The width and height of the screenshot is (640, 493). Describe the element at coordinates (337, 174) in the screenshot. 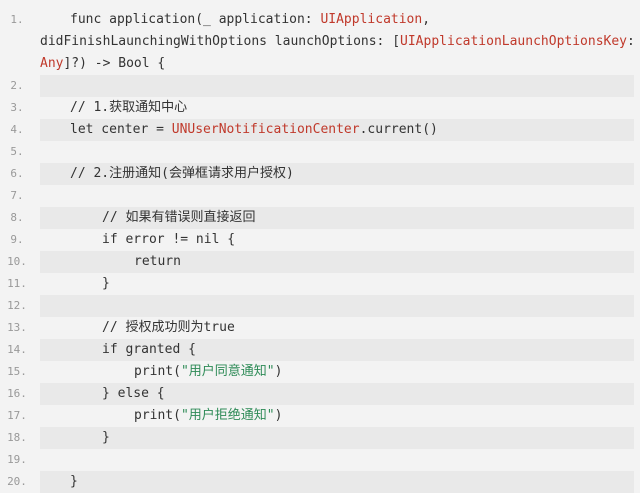

I see `code-text: // 2.注册通知(会弹框请求用户授权)` at that location.